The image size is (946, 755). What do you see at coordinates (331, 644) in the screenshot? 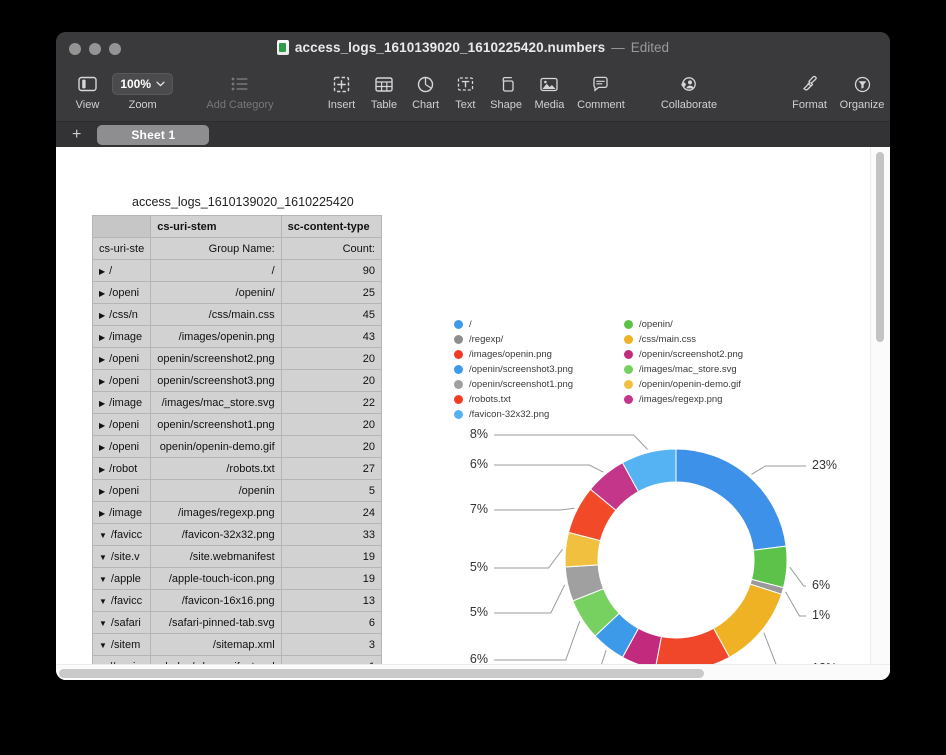
I see `row-count-cell: 3` at bounding box center [331, 644].